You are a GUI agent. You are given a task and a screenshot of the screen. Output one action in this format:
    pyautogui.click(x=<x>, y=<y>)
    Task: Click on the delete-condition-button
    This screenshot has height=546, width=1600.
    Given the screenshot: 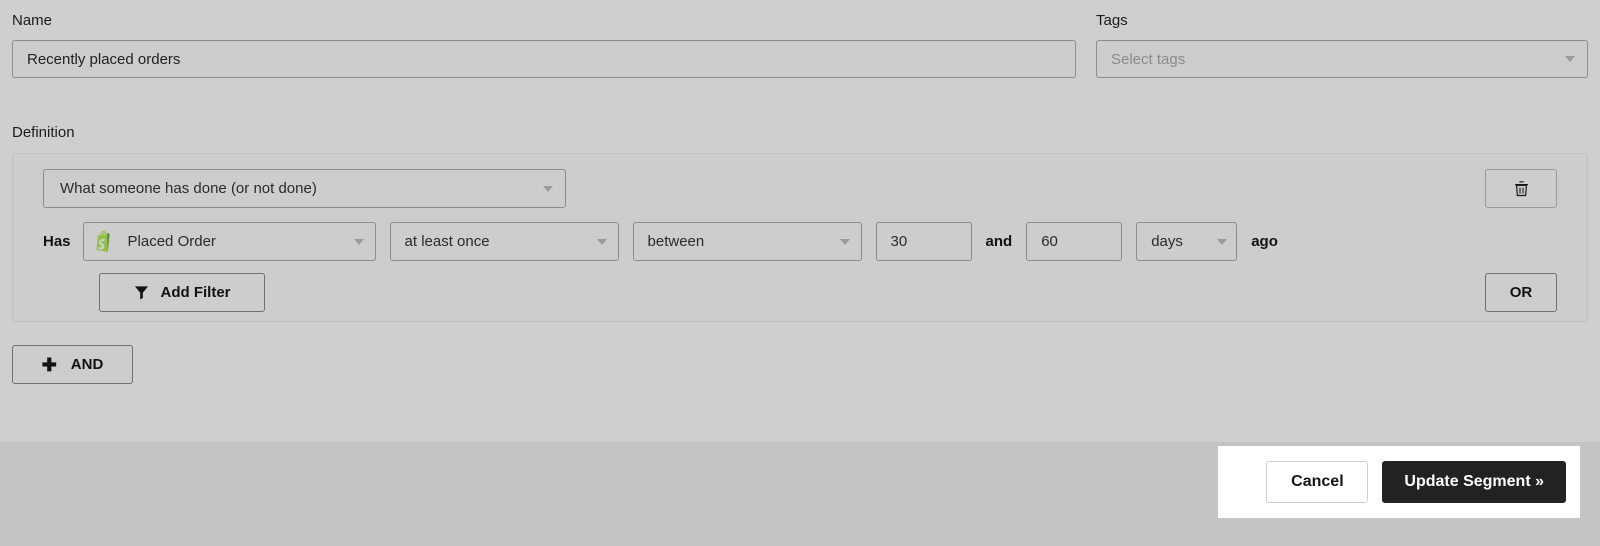 What is the action you would take?
    pyautogui.click(x=1521, y=188)
    